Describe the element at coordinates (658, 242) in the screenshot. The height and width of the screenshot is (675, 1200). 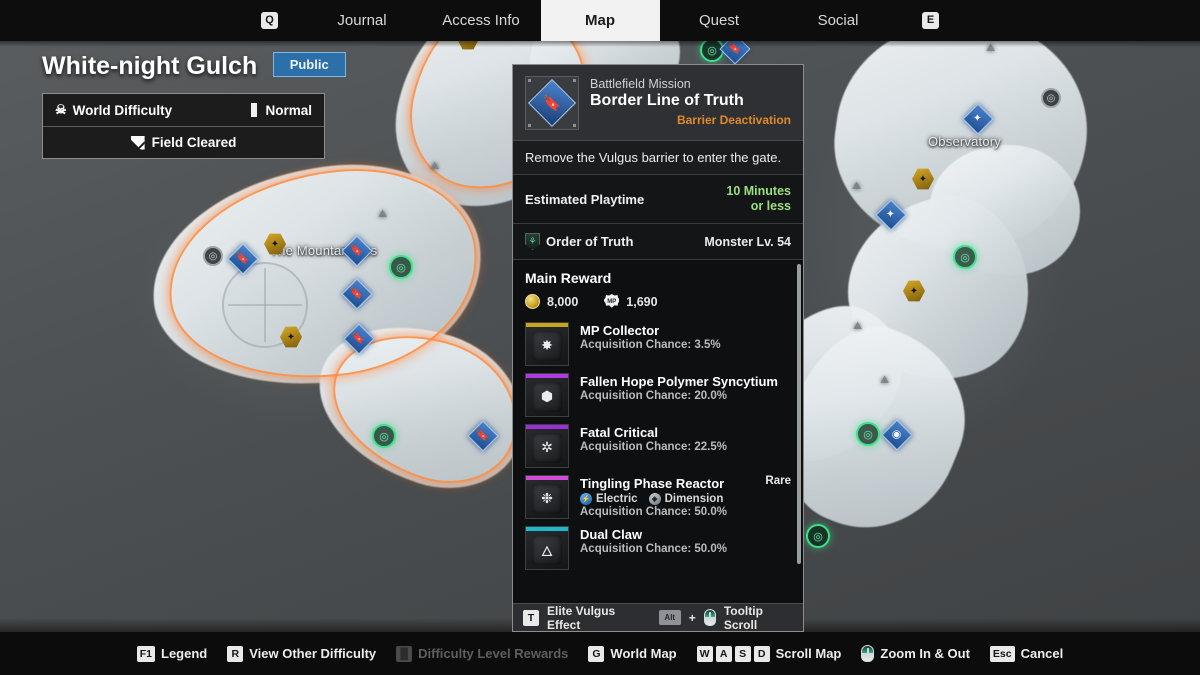
I see `faction-row: ⚘ Order of Truth Monster Lv. 54` at that location.